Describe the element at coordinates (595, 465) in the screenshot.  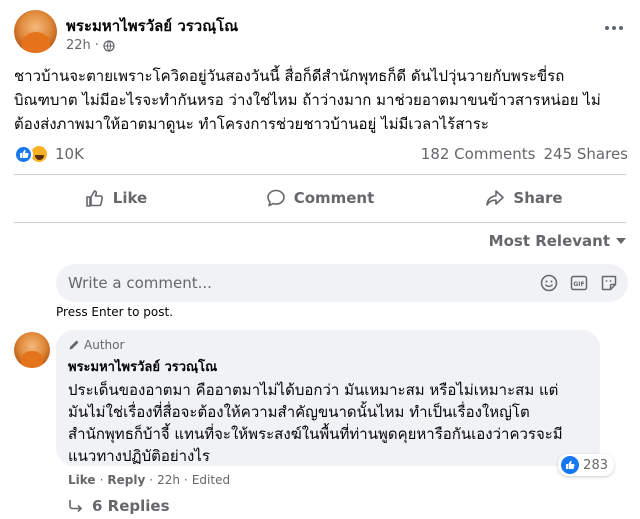
I see `comment-reactions-count: 283` at that location.